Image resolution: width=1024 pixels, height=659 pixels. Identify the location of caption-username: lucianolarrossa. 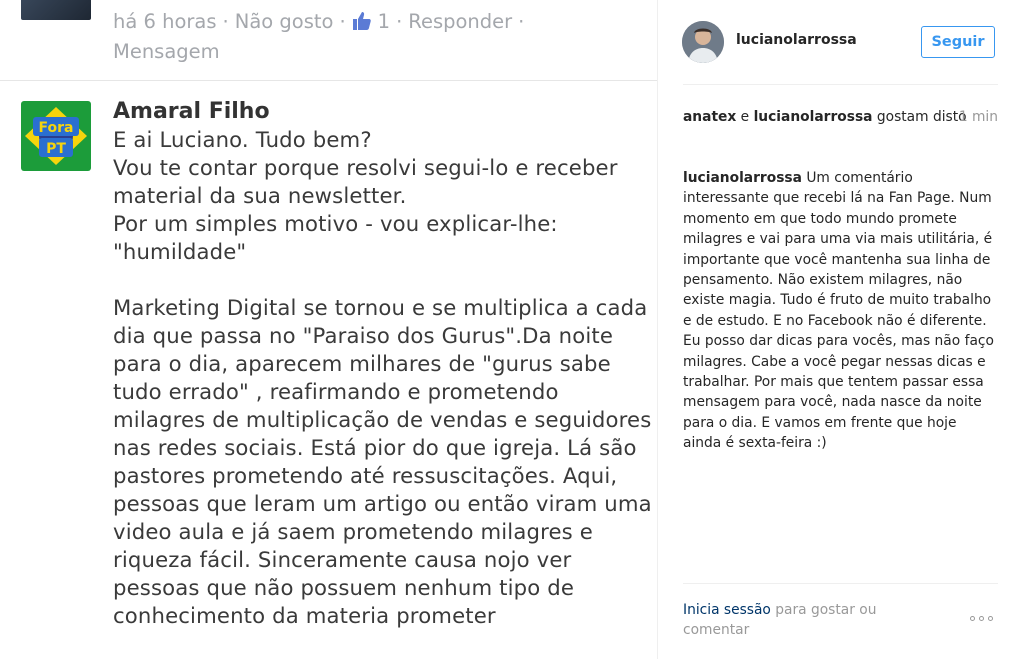
(742, 178).